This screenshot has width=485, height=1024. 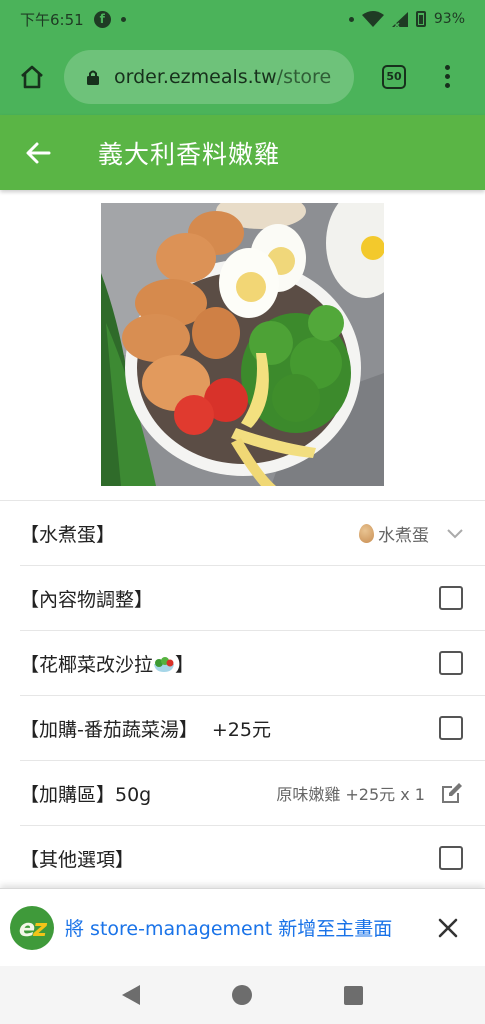 I want to click on option-label: 【花椰菜改沙拉】, so click(x=107, y=663).